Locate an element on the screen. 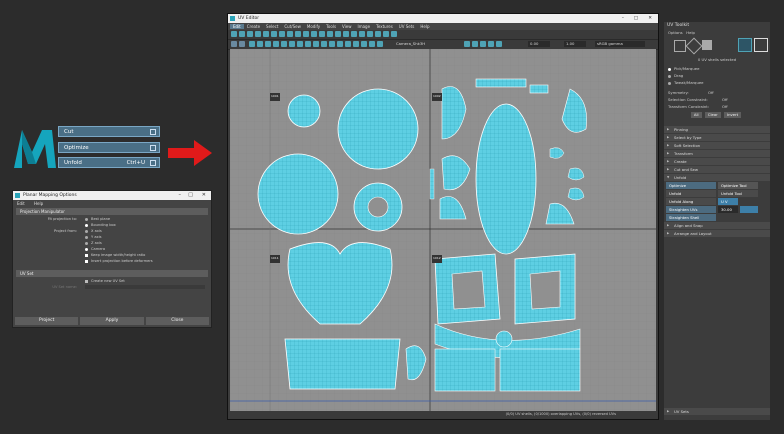 The height and width of the screenshot is (434, 784). section-select-by-type: Select by Type is located at coordinates (717, 137).